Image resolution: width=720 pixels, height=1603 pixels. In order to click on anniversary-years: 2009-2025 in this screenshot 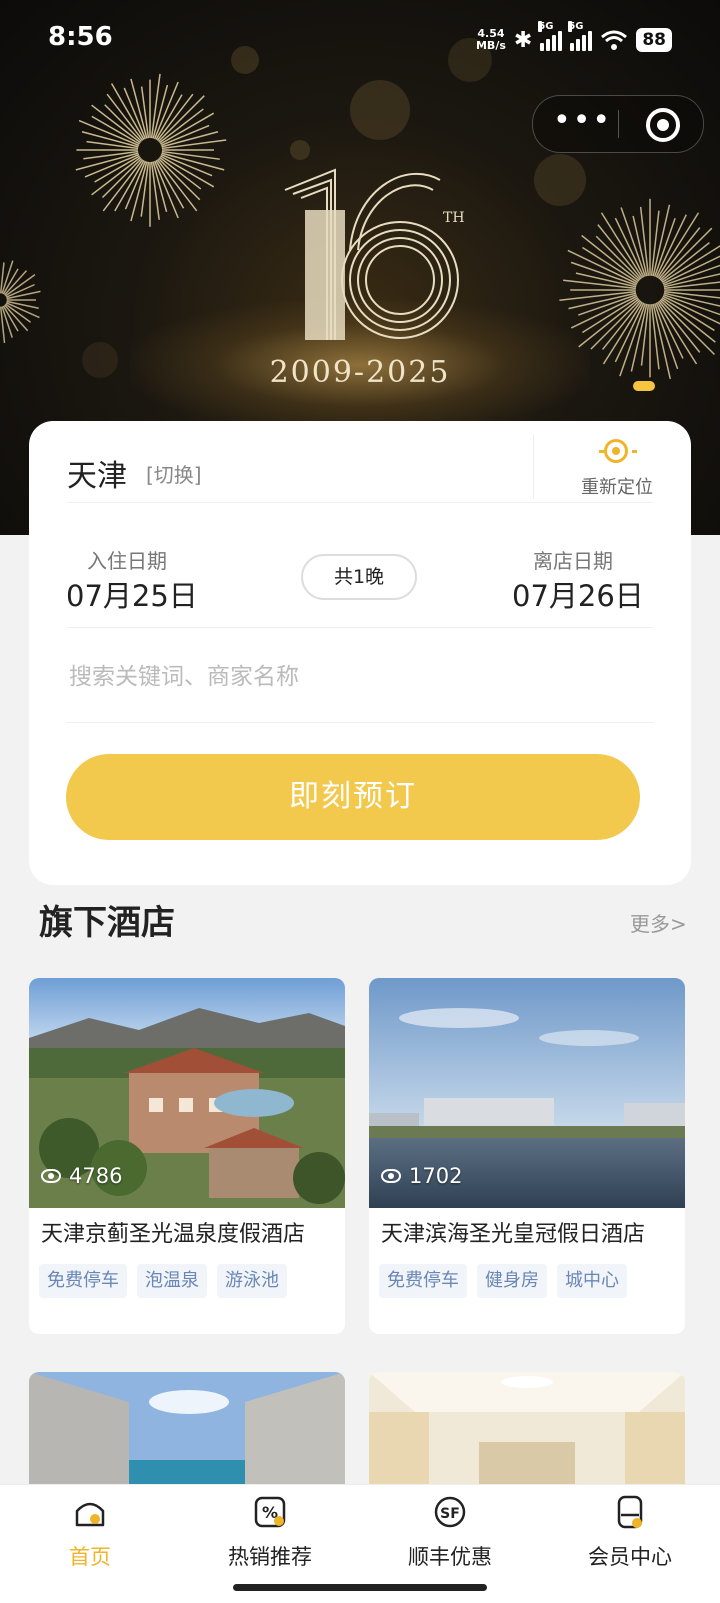, I will do `click(360, 372)`.